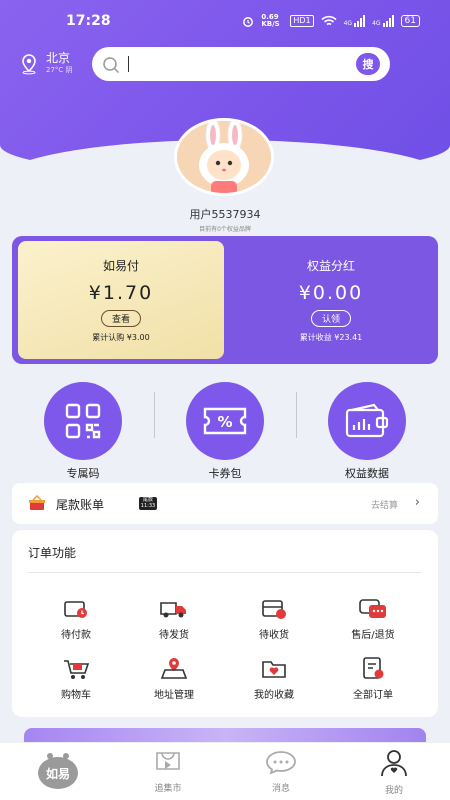 The height and width of the screenshot is (800, 450). Describe the element at coordinates (148, 503) in the screenshot. I see `bill-tag: 尾款 11:33` at that location.